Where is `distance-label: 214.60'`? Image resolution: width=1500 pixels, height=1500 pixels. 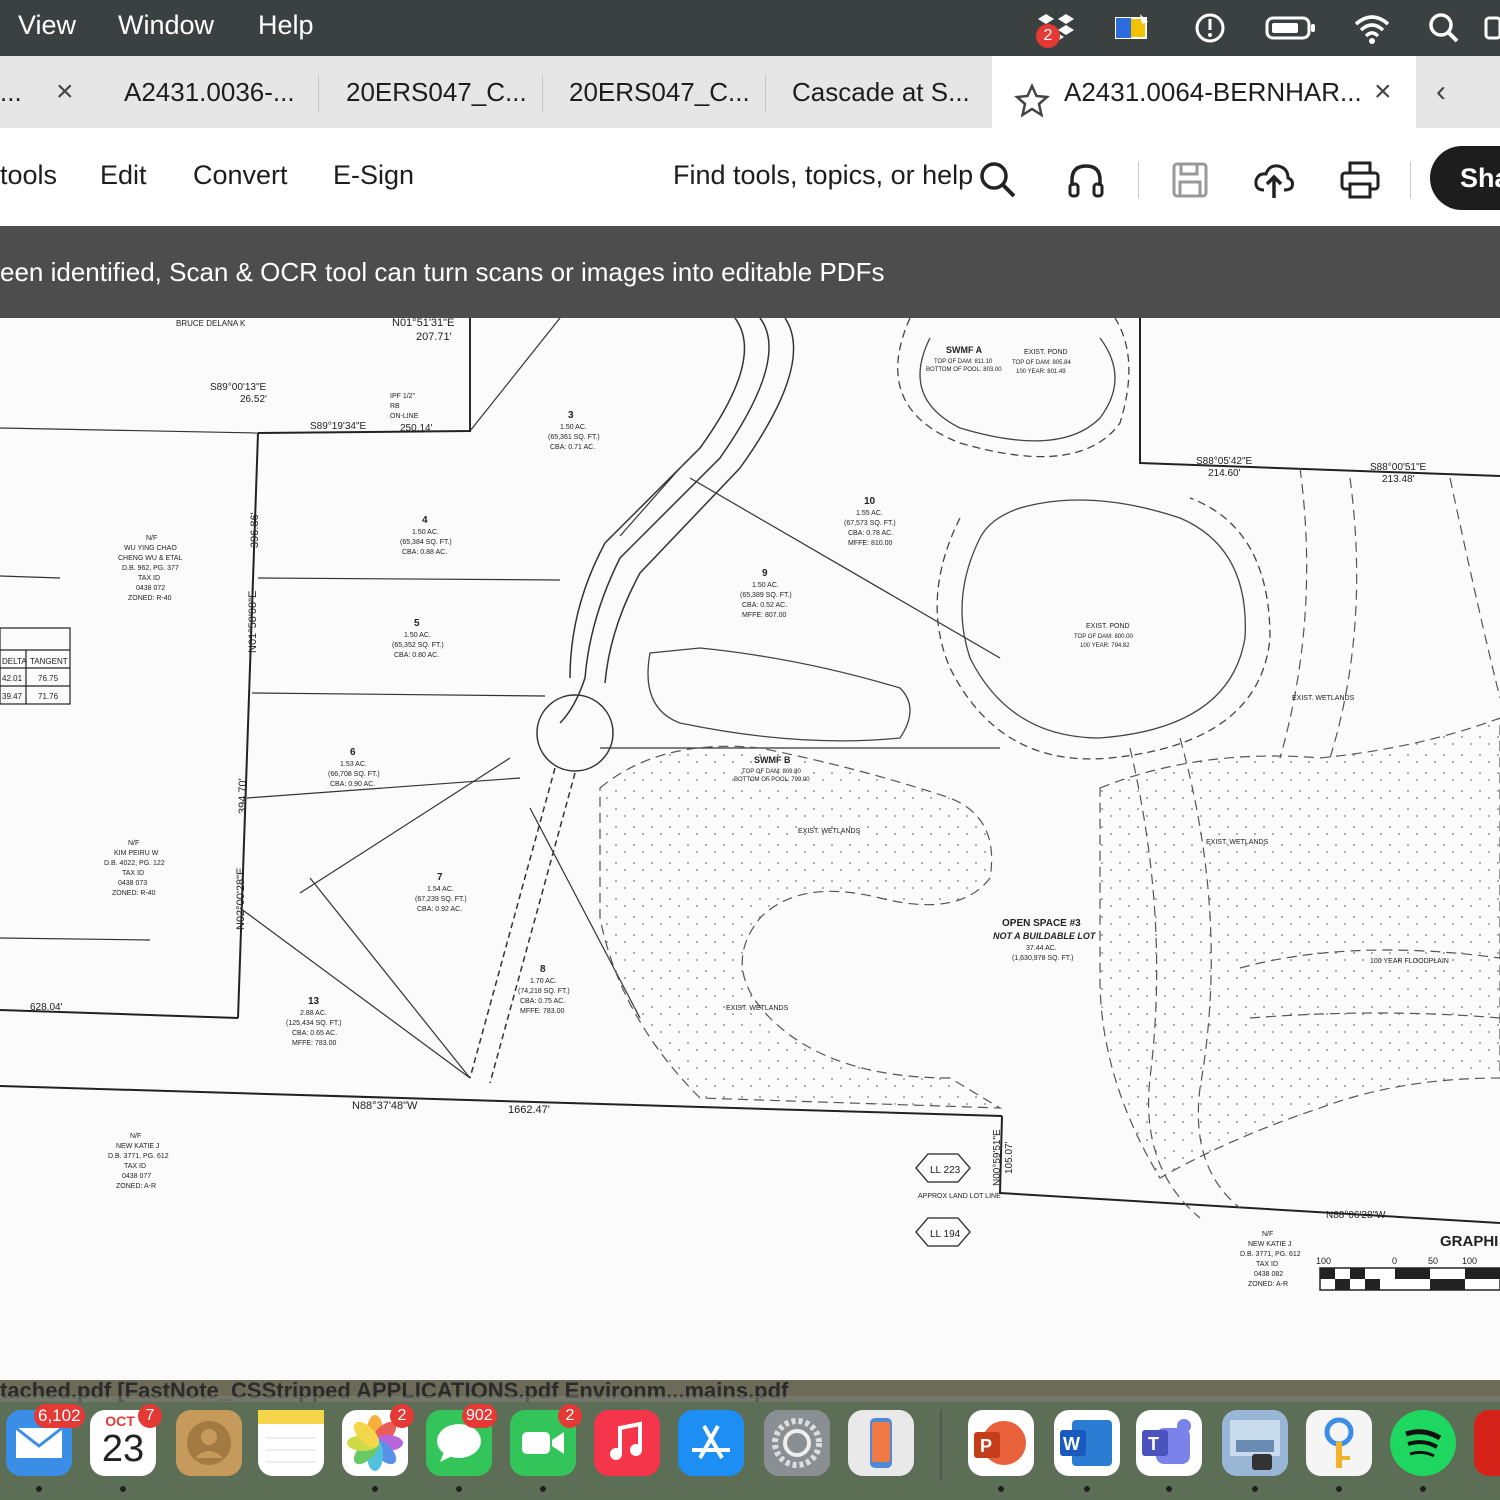 distance-label: 214.60' is located at coordinates (1224, 473).